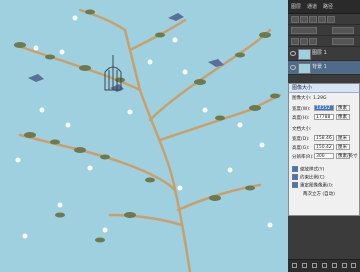 This screenshot has height=272, width=360. Describe the element at coordinates (353, 265) in the screenshot. I see `trash-icon` at that location.